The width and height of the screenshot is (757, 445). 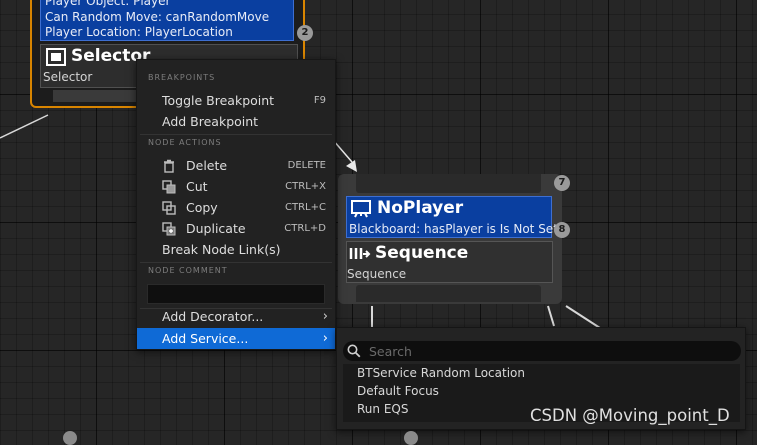 What do you see at coordinates (108, 4) in the screenshot?
I see `blackboard-line-player-object: Player Object: Player` at bounding box center [108, 4].